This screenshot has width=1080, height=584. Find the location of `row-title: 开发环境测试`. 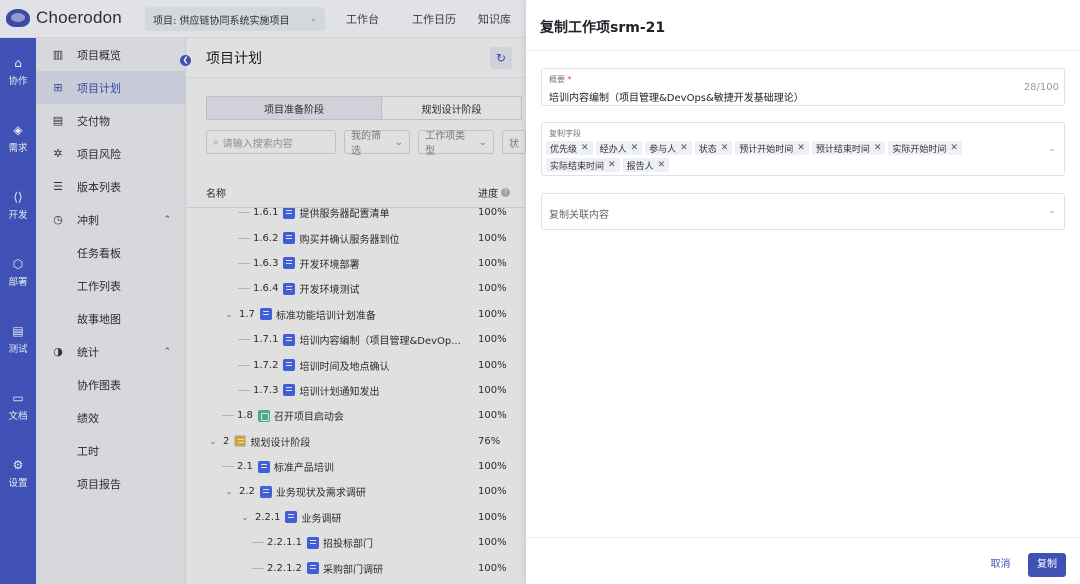

row-title: 开发环境测试 is located at coordinates (329, 288).